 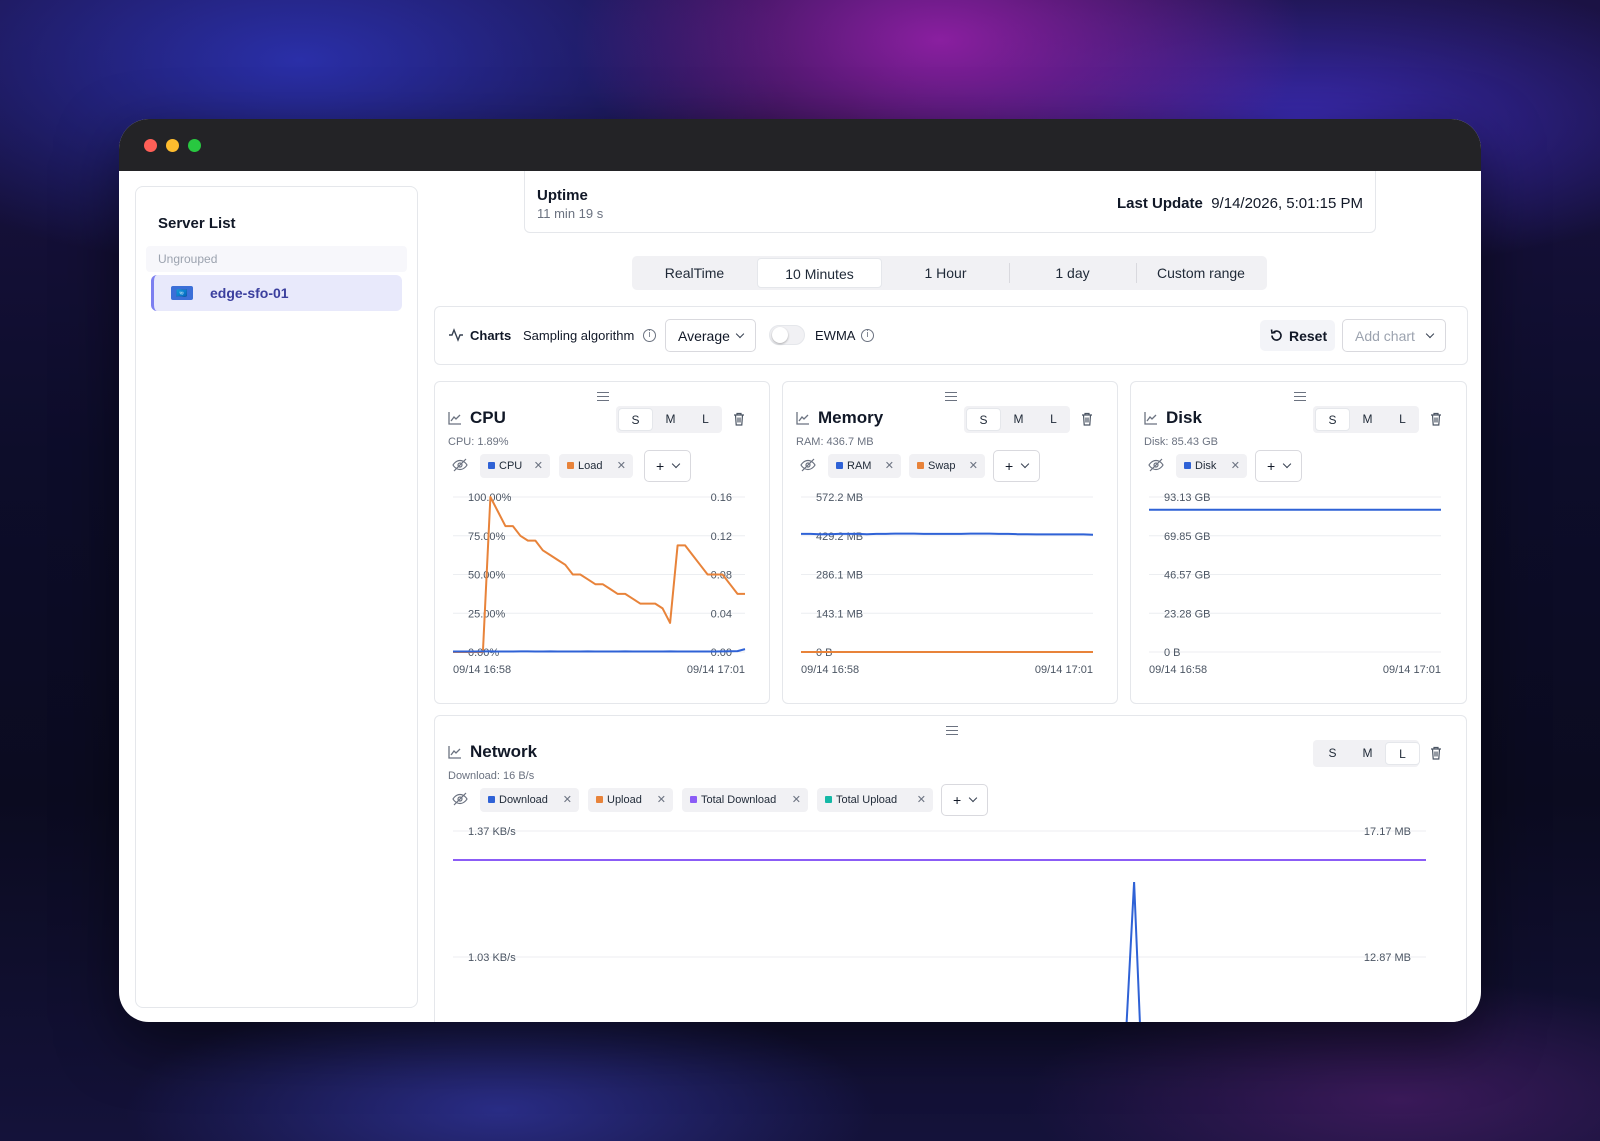 What do you see at coordinates (570, 213) in the screenshot?
I see `uptime-value: 11 min 19 s` at bounding box center [570, 213].